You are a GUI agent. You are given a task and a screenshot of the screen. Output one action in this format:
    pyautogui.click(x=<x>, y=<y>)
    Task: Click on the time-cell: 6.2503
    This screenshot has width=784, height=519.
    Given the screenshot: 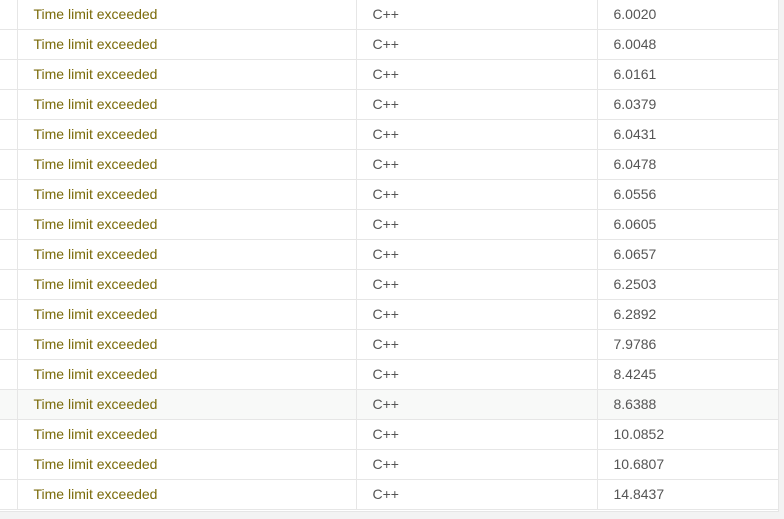 What is the action you would take?
    pyautogui.click(x=687, y=284)
    